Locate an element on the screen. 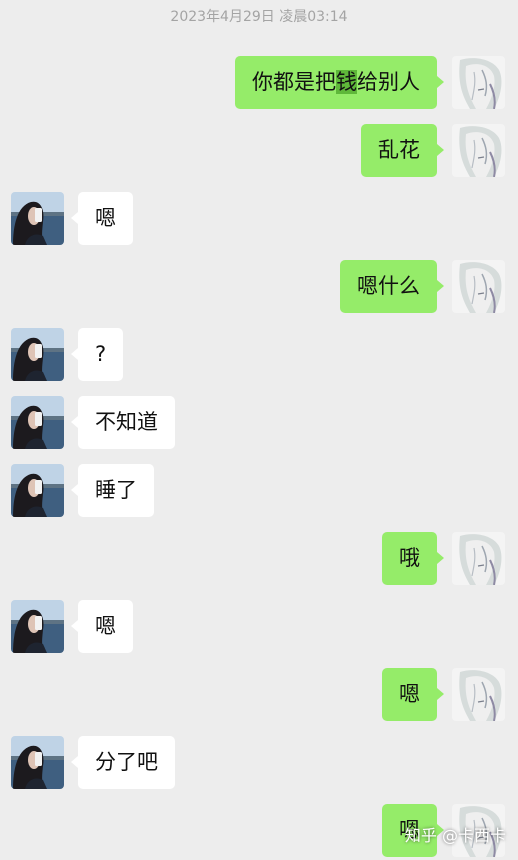 This screenshot has width=518, height=860. message-row: 你都是把钱给别人 is located at coordinates (259, 82).